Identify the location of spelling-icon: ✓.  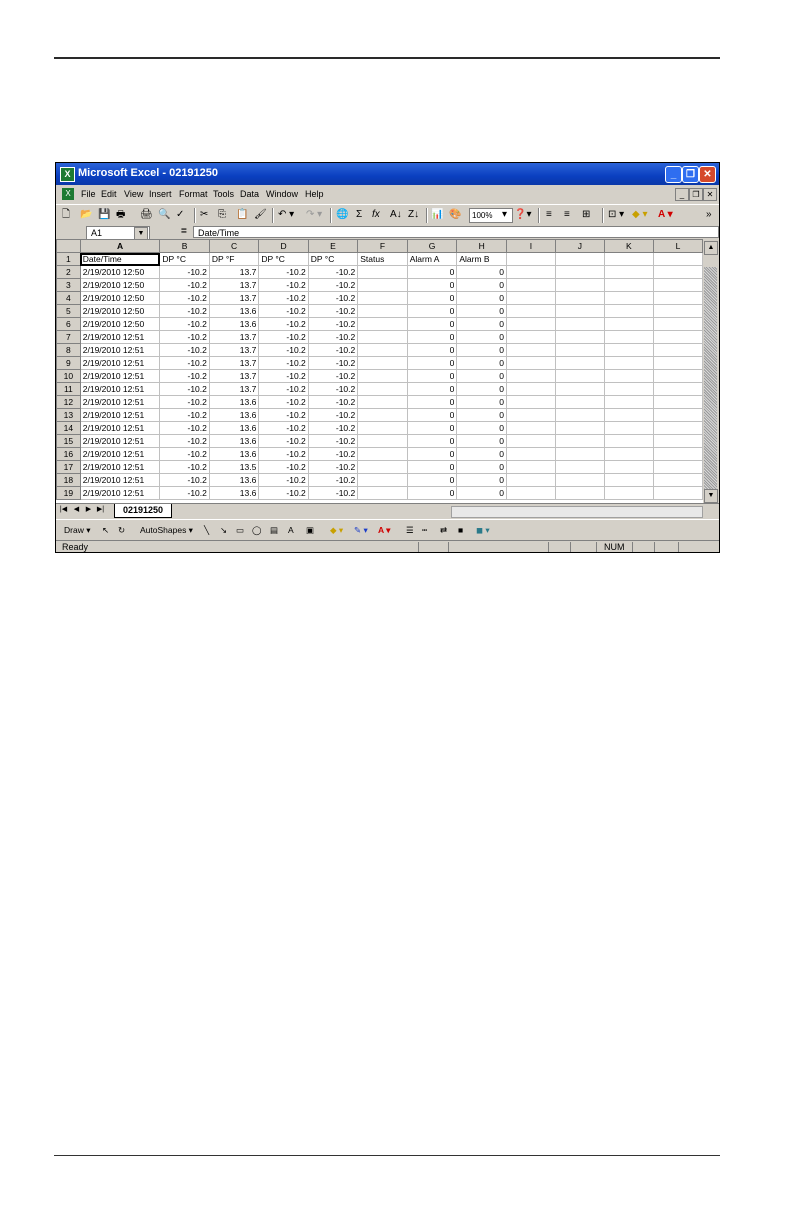
(180, 215).